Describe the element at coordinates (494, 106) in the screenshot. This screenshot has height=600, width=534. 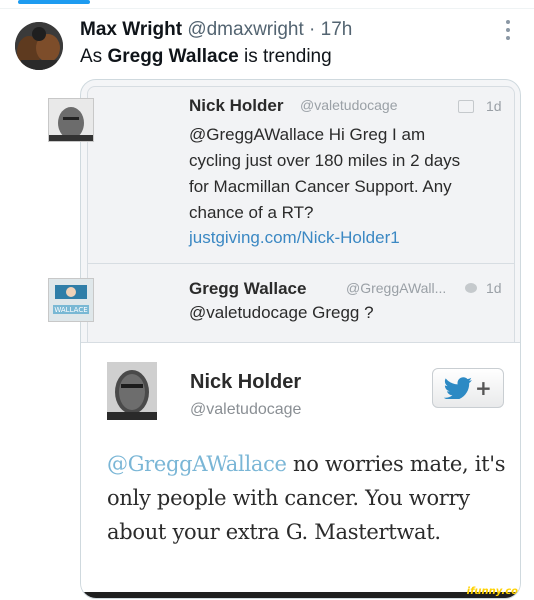
I see `quoted-time: 1d` at that location.